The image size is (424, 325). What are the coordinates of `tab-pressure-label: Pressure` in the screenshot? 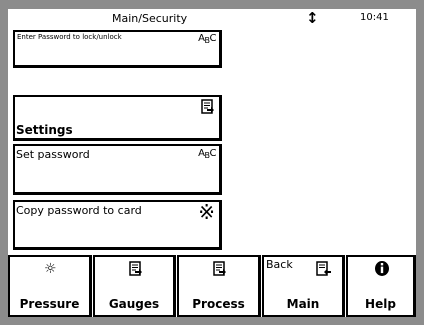 It's located at (49, 304).